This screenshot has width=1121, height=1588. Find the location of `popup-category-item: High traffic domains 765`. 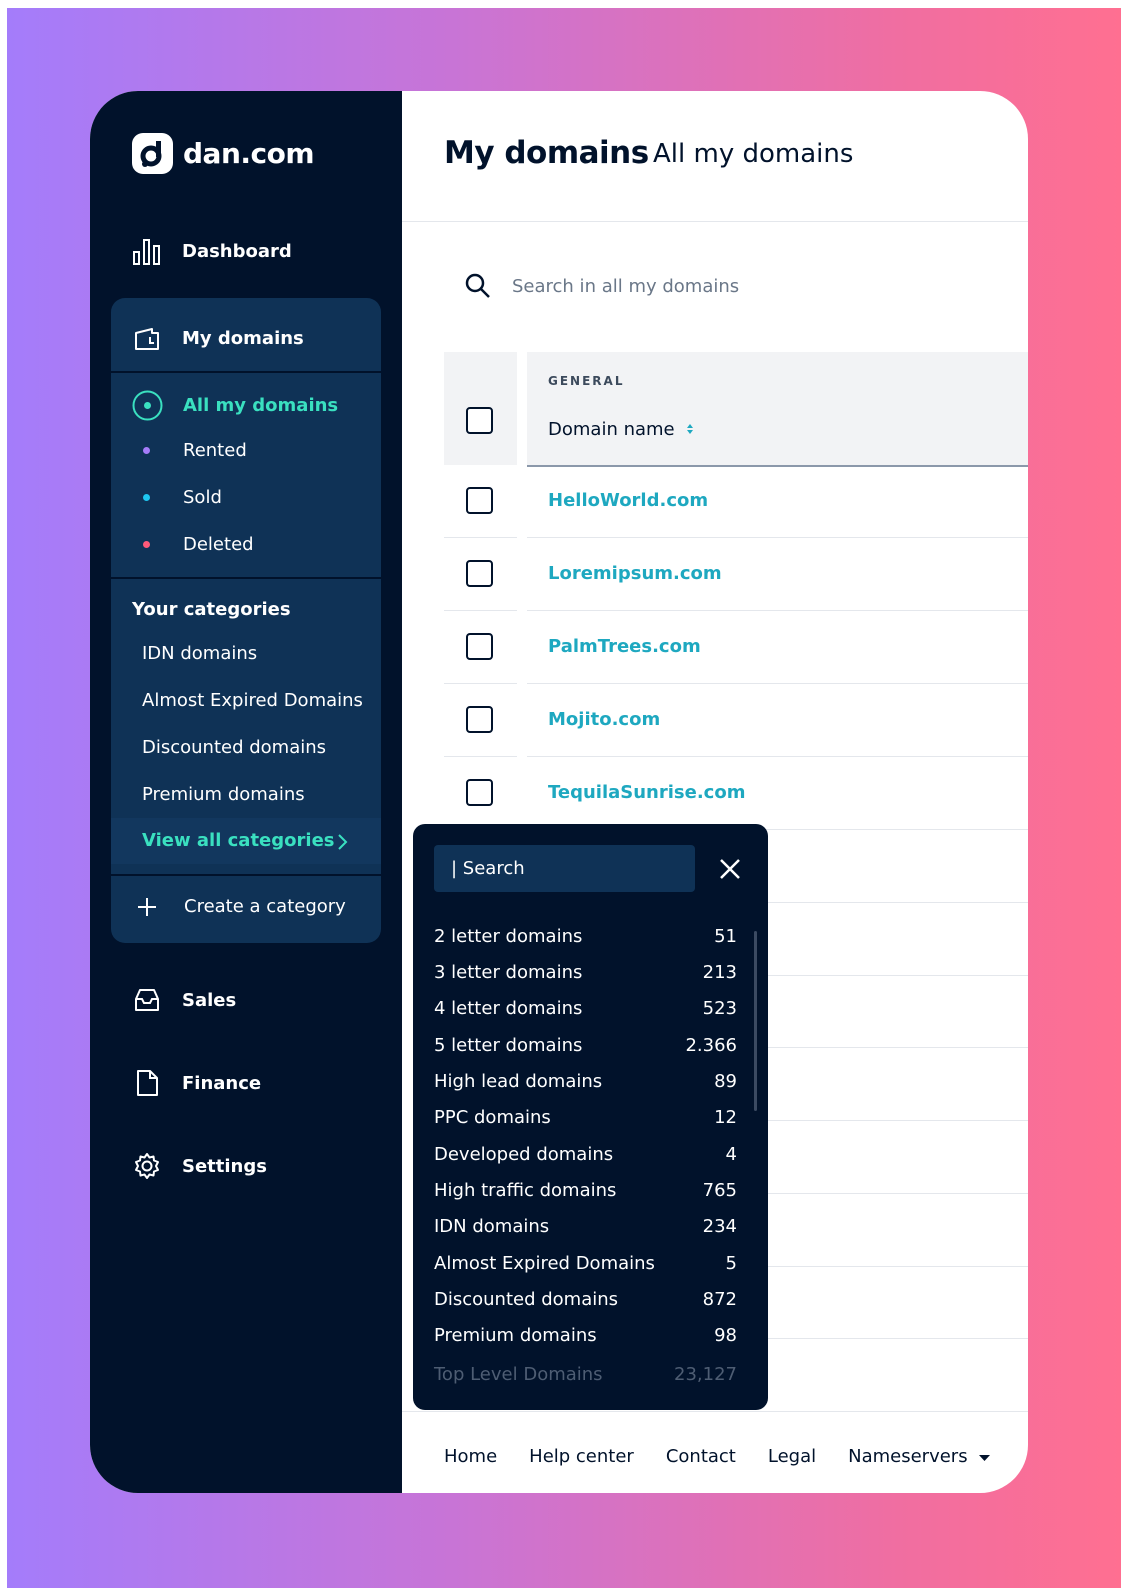

popup-category-item: High traffic domains 765 is located at coordinates (585, 1190).